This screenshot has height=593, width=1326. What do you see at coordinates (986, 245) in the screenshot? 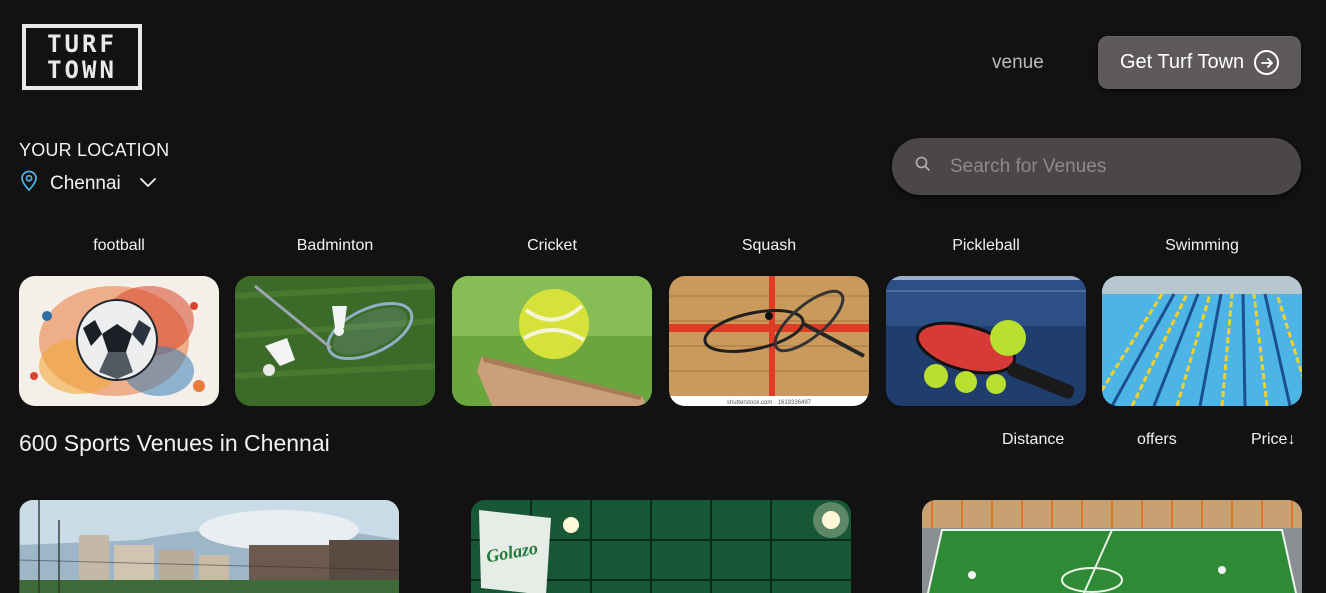
I see `sport-label: Pickleball` at bounding box center [986, 245].